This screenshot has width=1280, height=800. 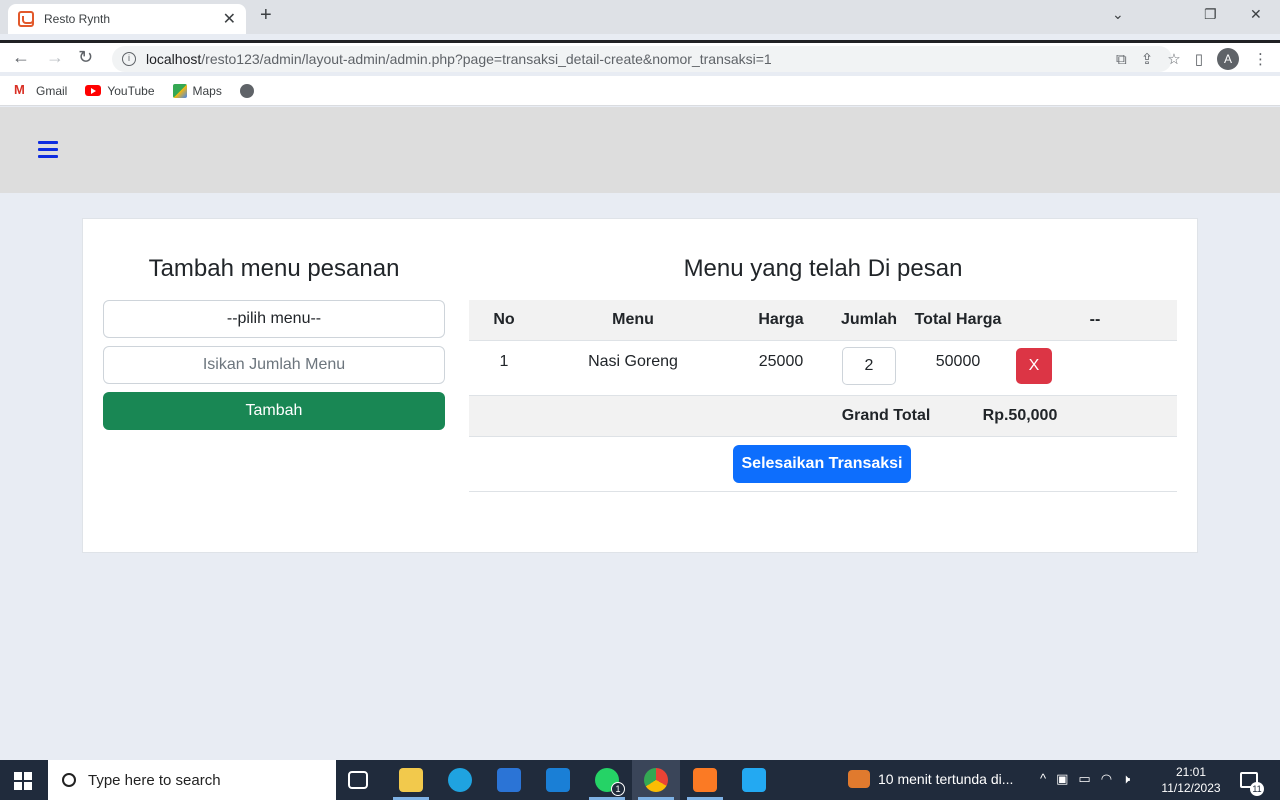 What do you see at coordinates (1043, 779) in the screenshot?
I see `chevron-up-icon: ^` at bounding box center [1043, 779].